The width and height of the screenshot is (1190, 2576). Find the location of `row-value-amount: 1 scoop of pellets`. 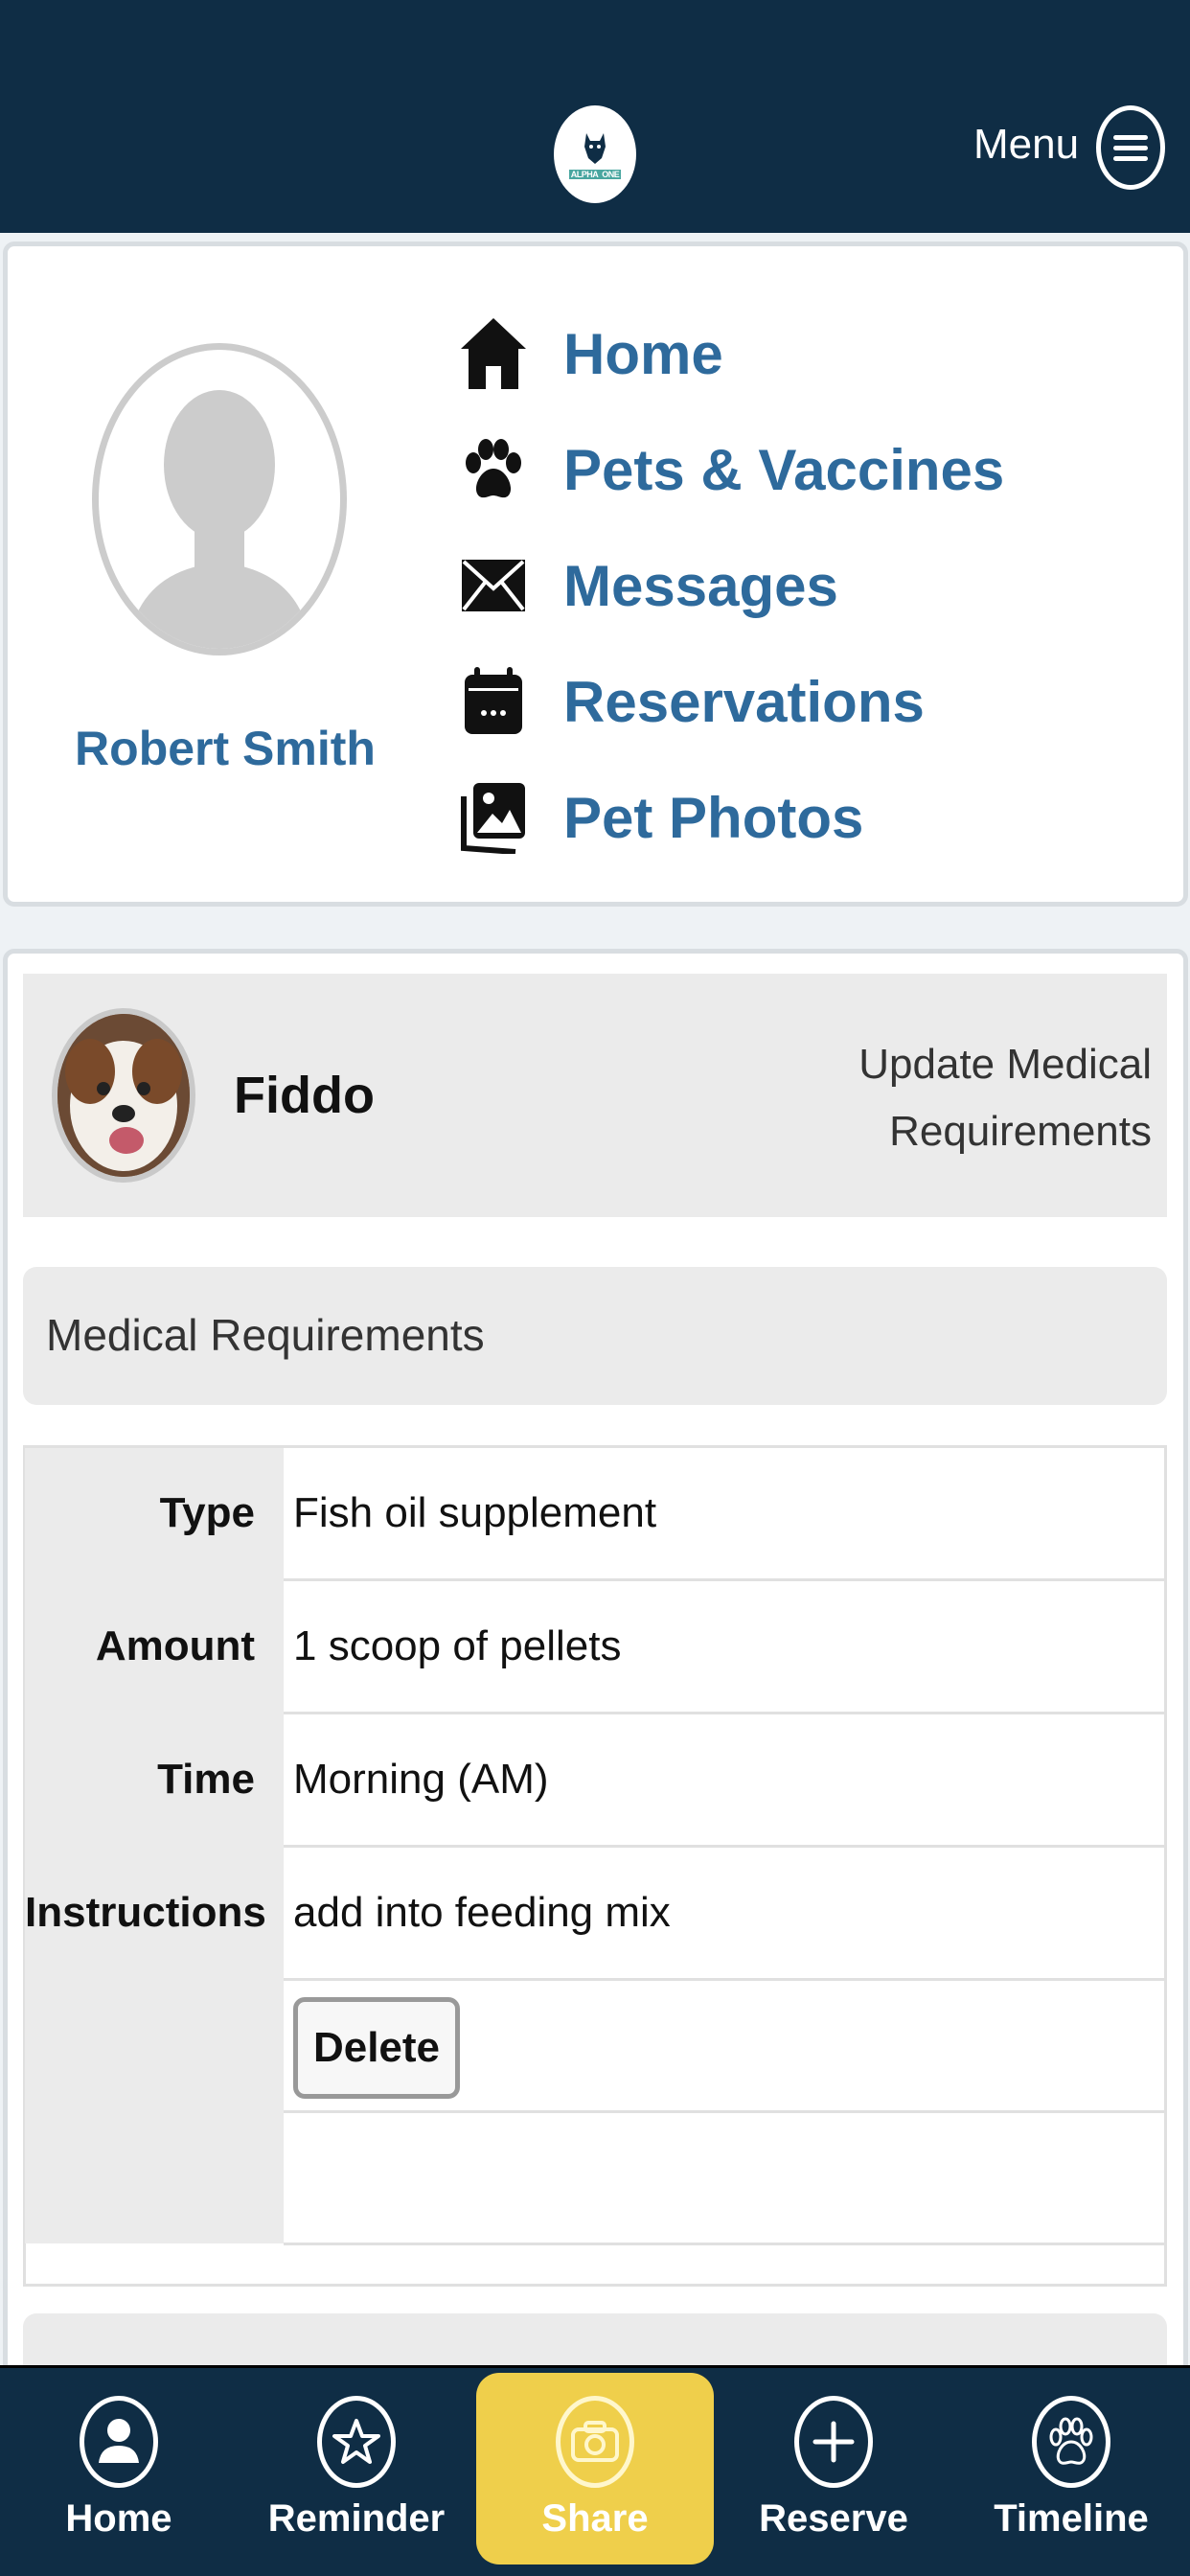

row-value-amount: 1 scoop of pellets is located at coordinates (458, 1645).